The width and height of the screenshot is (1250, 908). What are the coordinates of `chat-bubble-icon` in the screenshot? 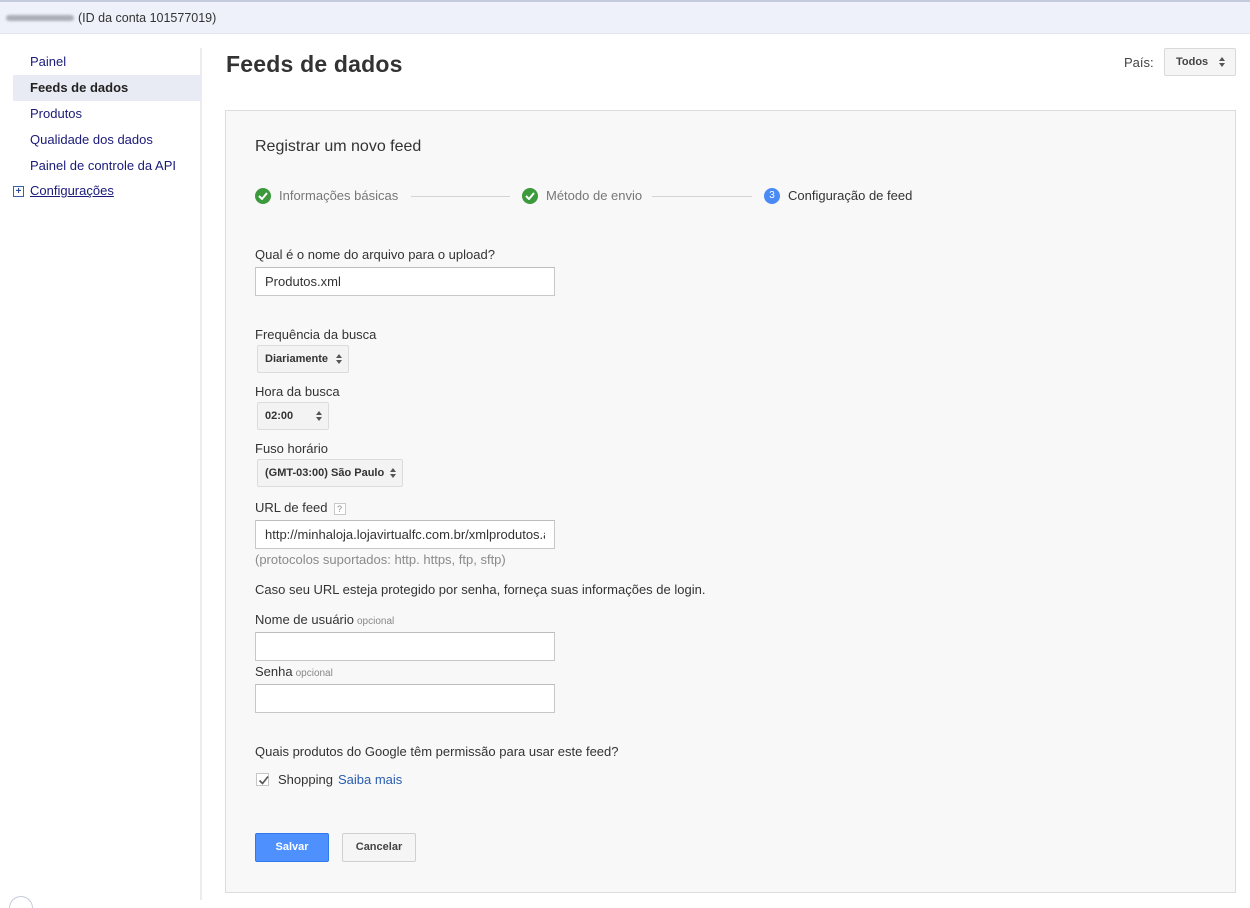 It's located at (21, 902).